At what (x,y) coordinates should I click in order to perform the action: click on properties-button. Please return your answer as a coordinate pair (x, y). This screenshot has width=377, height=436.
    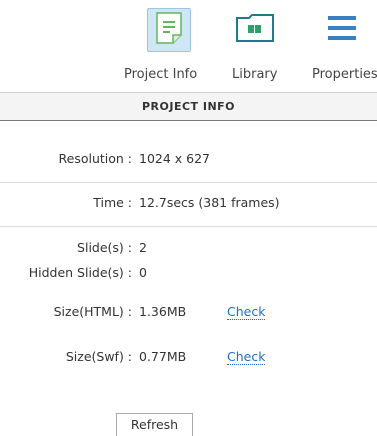
    Looking at the image, I should click on (342, 30).